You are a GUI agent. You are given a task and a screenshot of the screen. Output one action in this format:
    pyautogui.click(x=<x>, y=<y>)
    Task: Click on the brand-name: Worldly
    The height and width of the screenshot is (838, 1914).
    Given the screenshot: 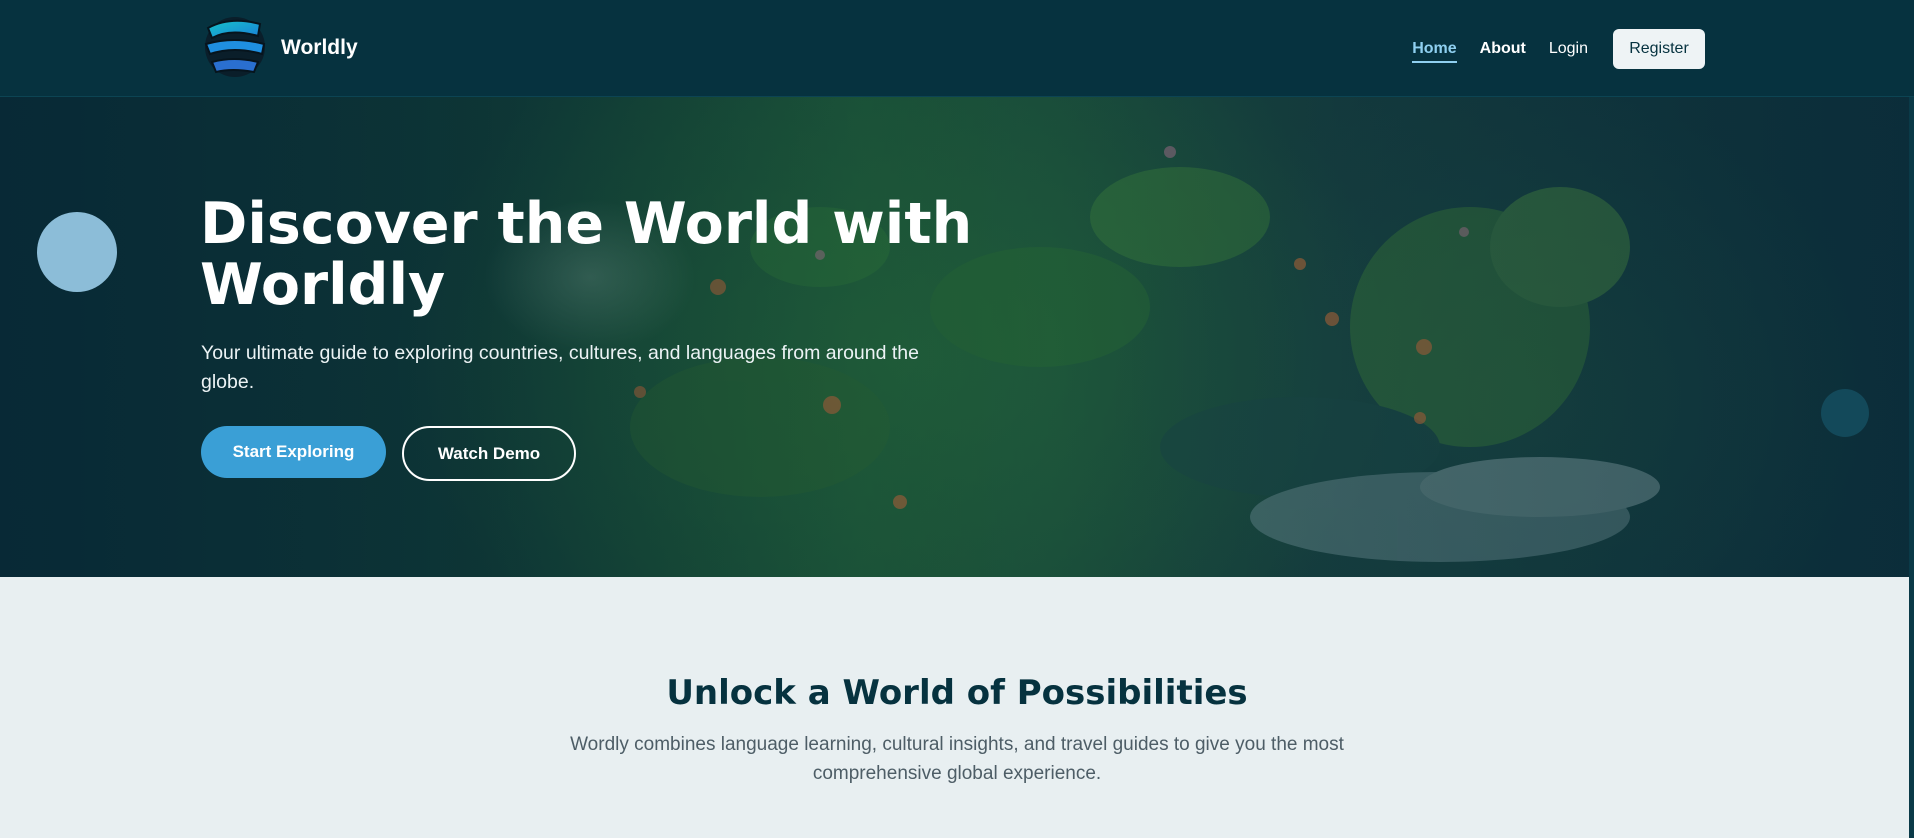 What is the action you would take?
    pyautogui.click(x=319, y=48)
    